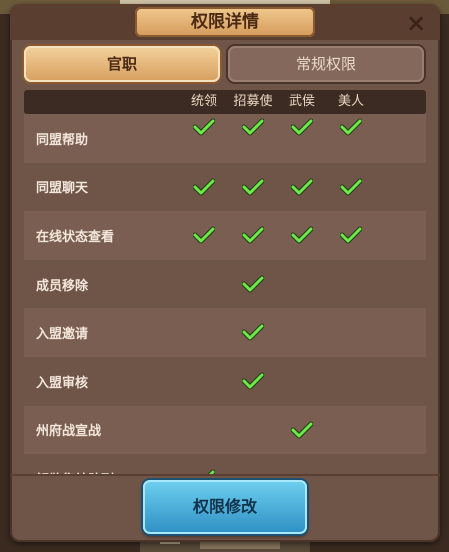 The height and width of the screenshot is (552, 449). I want to click on permission-label: 州府战宣战, so click(69, 432).